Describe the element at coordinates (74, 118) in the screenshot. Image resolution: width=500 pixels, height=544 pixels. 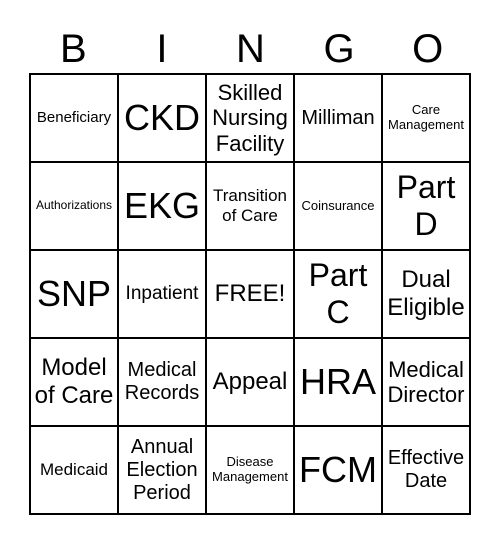
I see `bingo-cell: Beneficiary` at that location.